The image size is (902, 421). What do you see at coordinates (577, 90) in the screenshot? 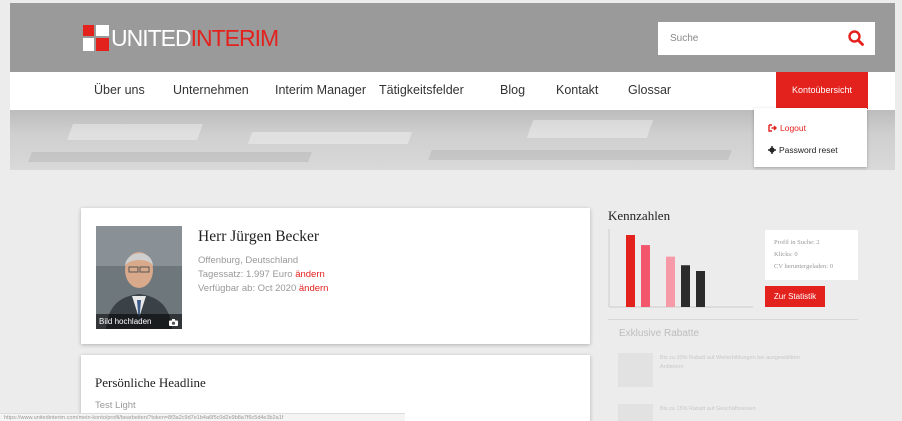
I see `nav-item-kontakt: Kontakt` at bounding box center [577, 90].